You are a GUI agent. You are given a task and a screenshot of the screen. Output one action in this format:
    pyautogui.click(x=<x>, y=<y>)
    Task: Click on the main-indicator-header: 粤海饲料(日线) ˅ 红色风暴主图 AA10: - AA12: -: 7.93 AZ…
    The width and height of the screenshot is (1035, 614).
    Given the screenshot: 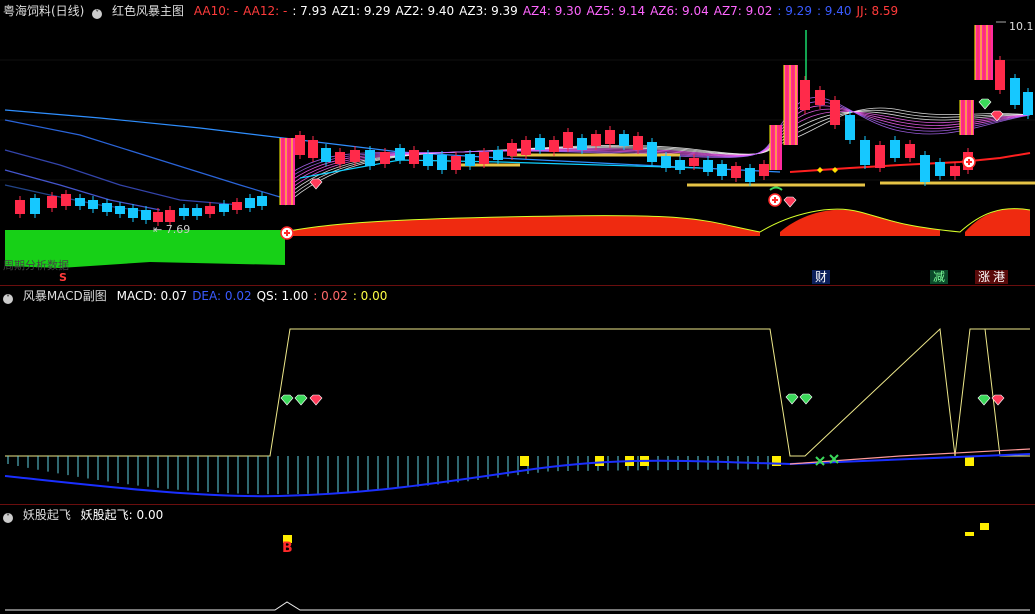 What is the action you would take?
    pyautogui.click(x=454, y=11)
    